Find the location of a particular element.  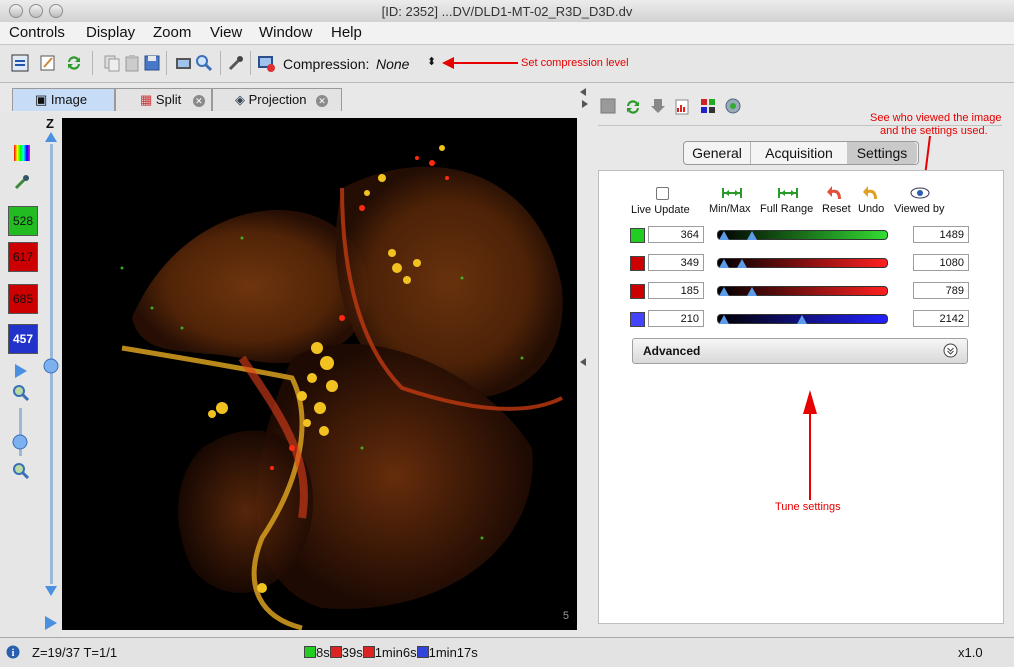

color-palette-icon is located at coordinates (22, 153).